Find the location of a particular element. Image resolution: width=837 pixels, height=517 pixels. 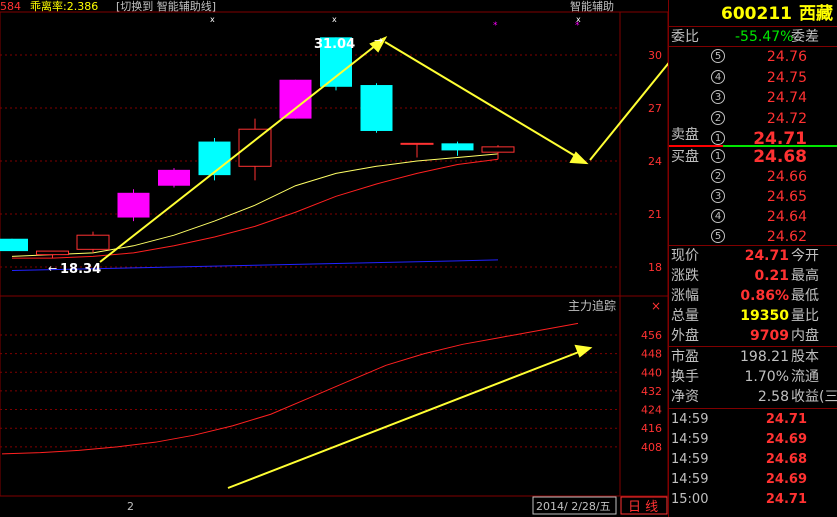

stock-code: 600211 is located at coordinates (756, 14).